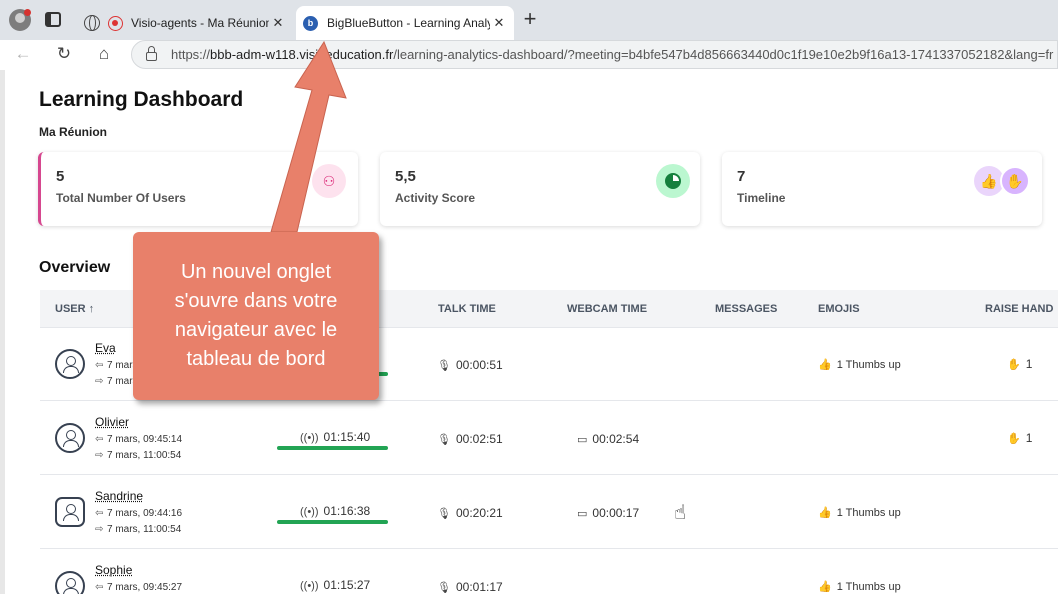  Describe the element at coordinates (435, 198) in the screenshot. I see `card-label: Activity Score` at that location.